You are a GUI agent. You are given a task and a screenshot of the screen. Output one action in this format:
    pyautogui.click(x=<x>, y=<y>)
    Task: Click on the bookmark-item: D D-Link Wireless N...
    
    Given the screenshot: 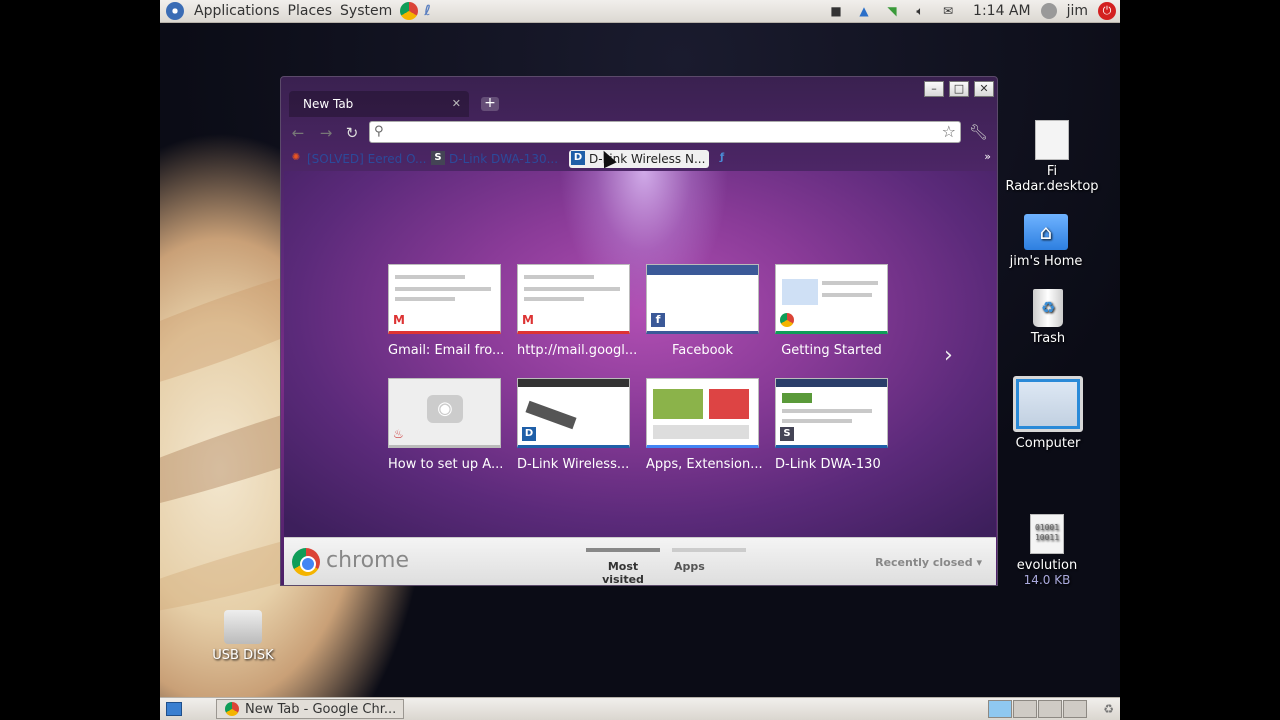 What is the action you would take?
    pyautogui.click(x=639, y=159)
    